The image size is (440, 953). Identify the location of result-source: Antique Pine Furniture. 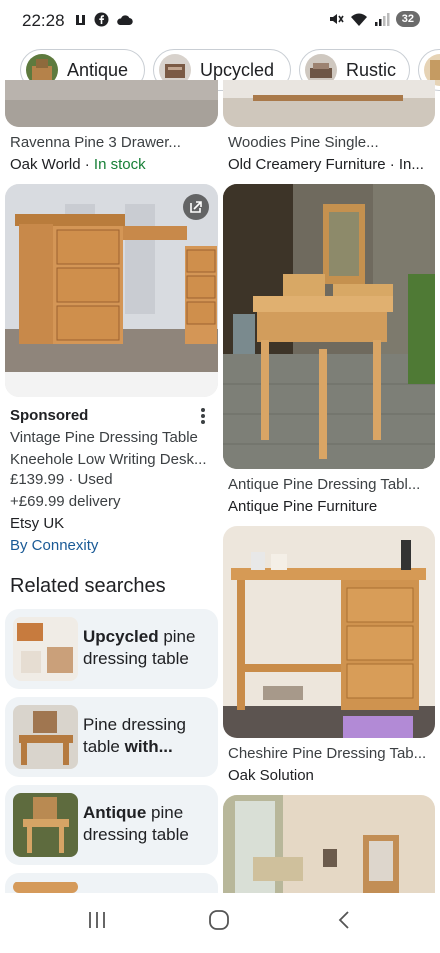
(303, 506).